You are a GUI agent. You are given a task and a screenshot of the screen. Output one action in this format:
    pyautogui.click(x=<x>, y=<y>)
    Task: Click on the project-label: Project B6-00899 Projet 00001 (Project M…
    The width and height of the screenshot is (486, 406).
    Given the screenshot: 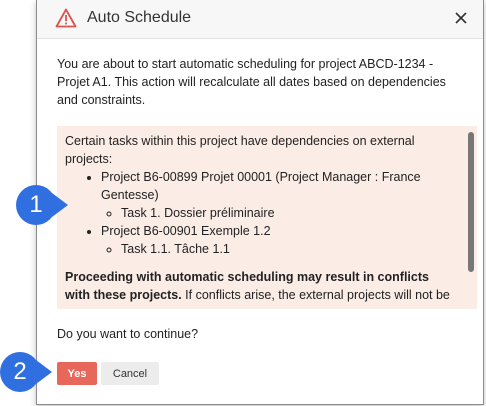 What is the action you would take?
    pyautogui.click(x=261, y=186)
    